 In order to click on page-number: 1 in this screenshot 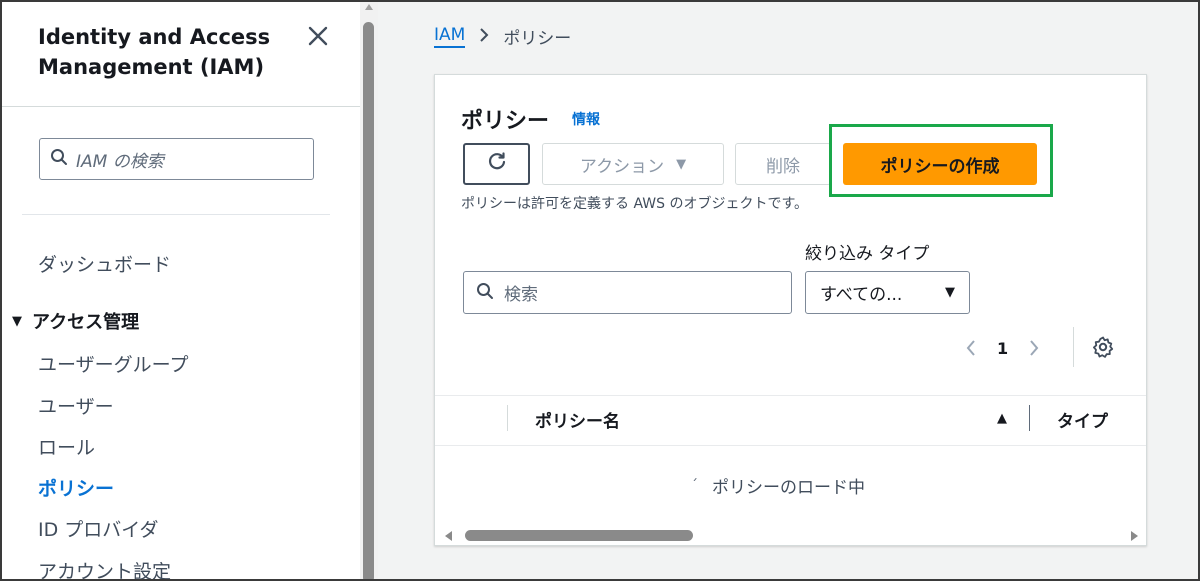, I will do `click(1002, 348)`.